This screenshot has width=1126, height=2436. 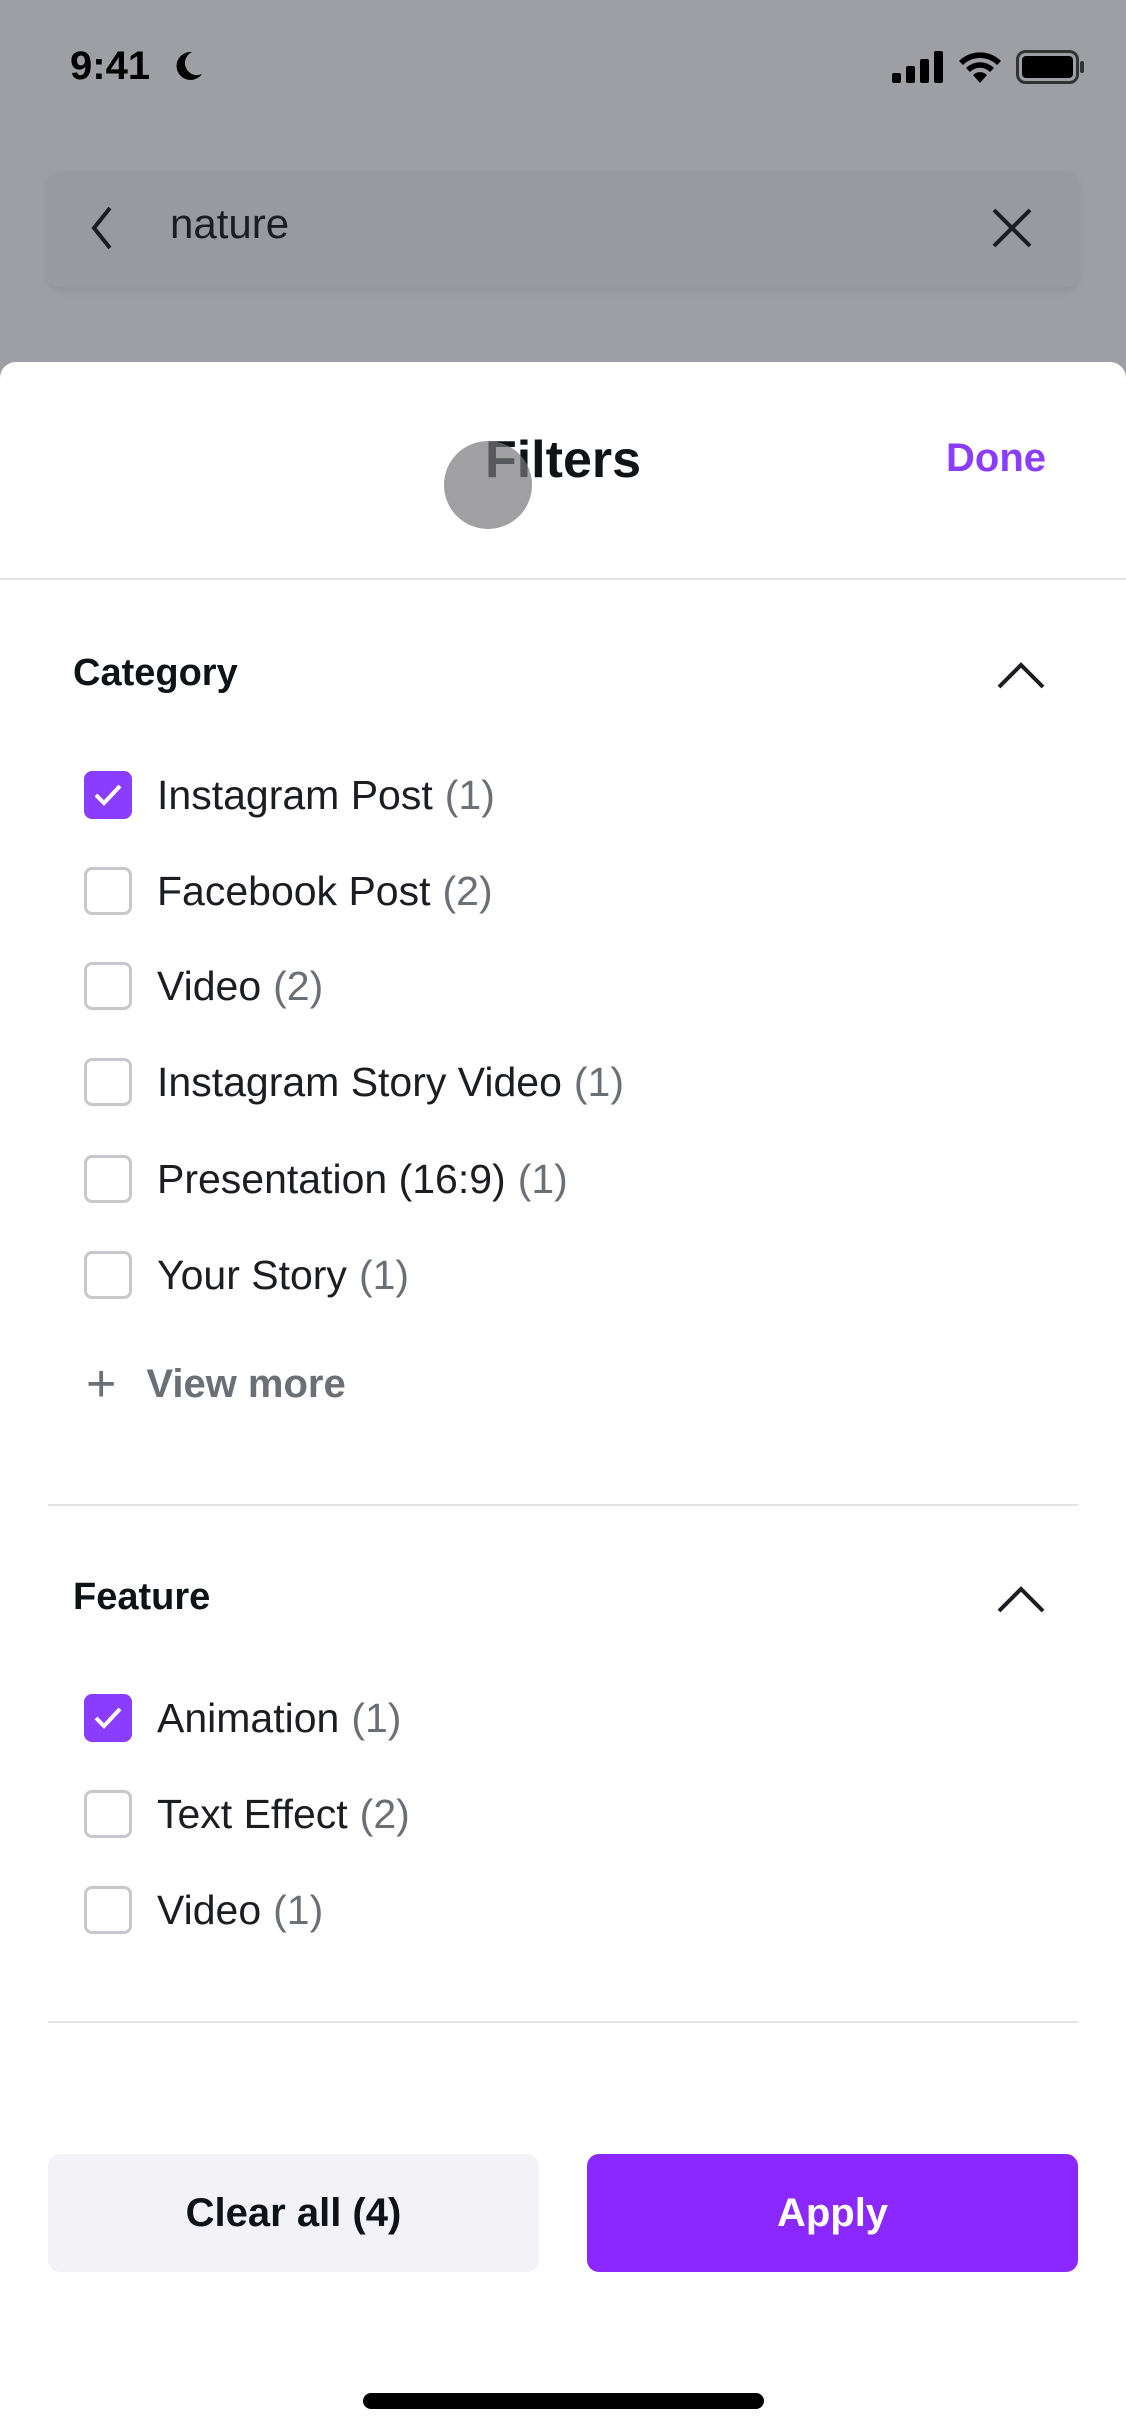 I want to click on filter-option: Instagram Post (1), so click(x=289, y=795).